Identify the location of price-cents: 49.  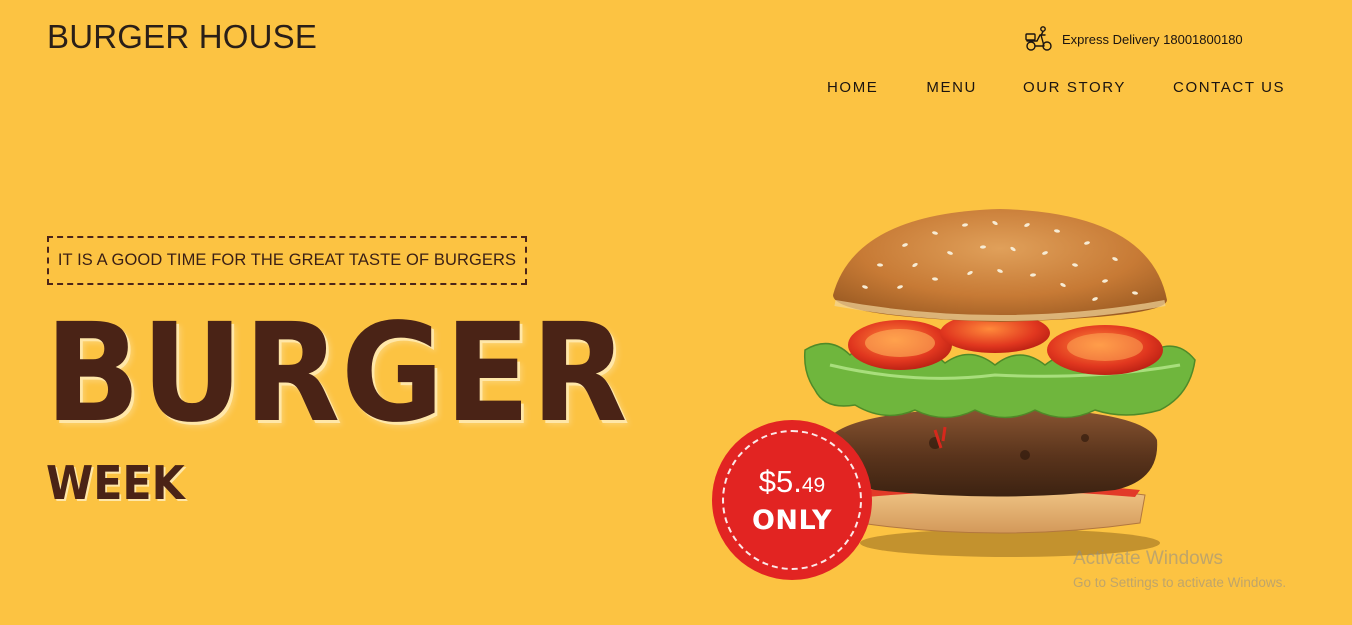
(813, 485).